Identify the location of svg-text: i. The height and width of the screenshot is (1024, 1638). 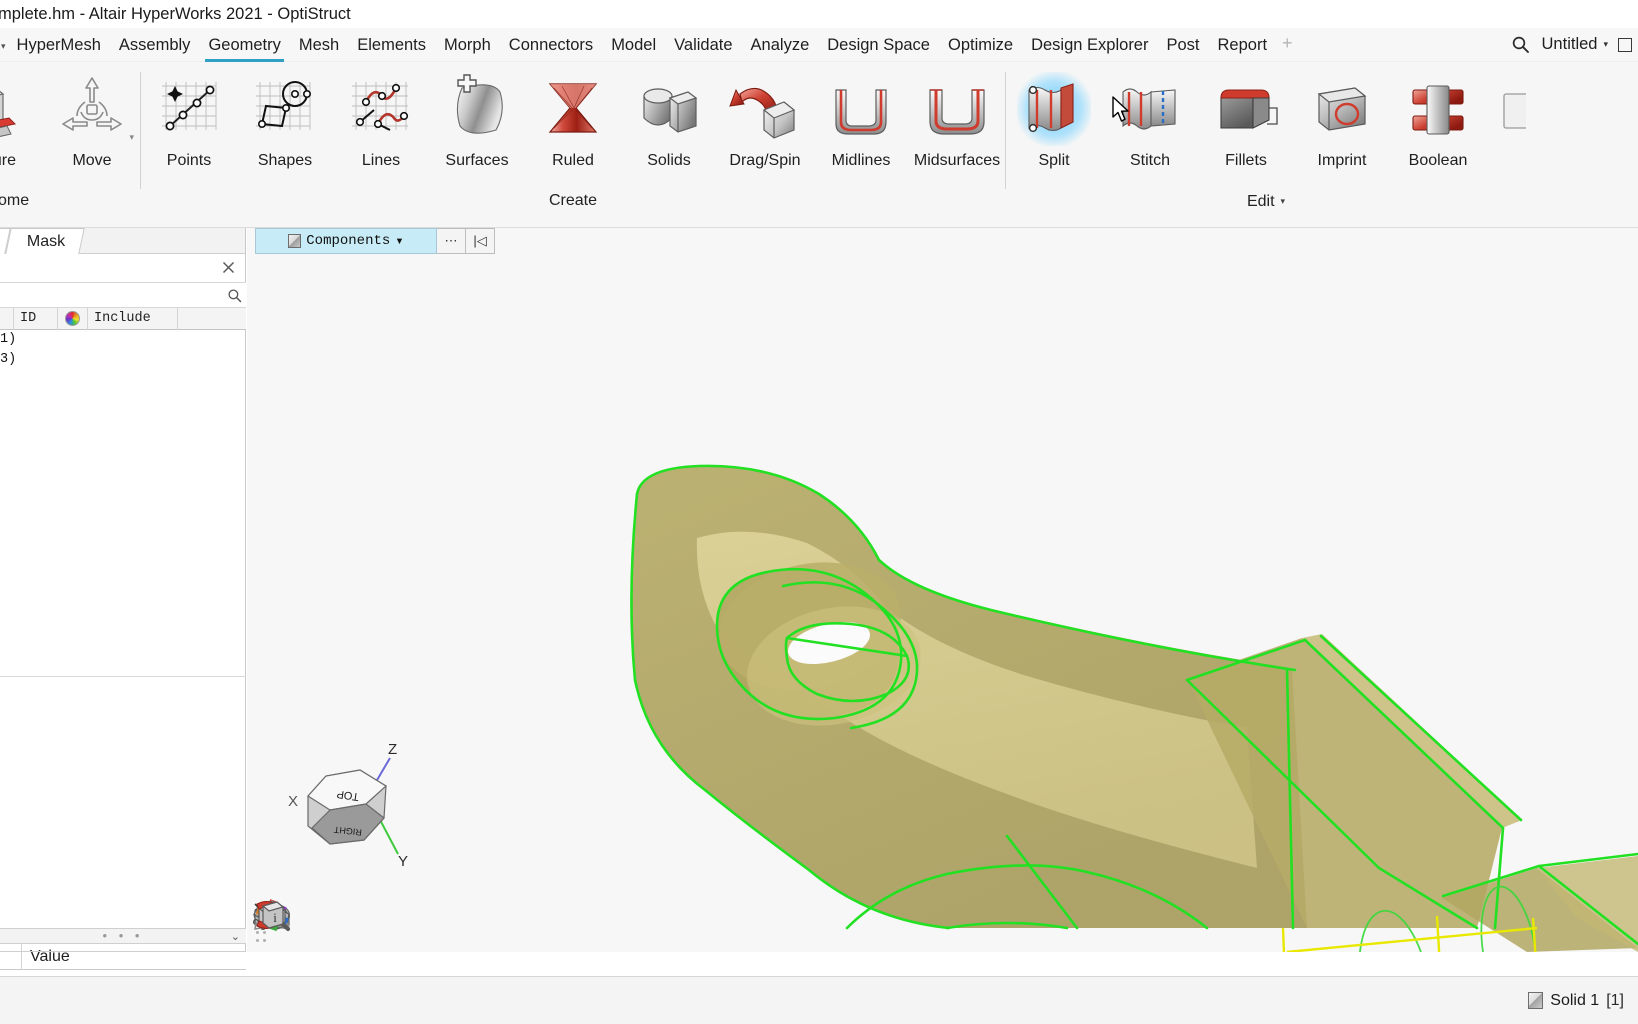
(275, 917).